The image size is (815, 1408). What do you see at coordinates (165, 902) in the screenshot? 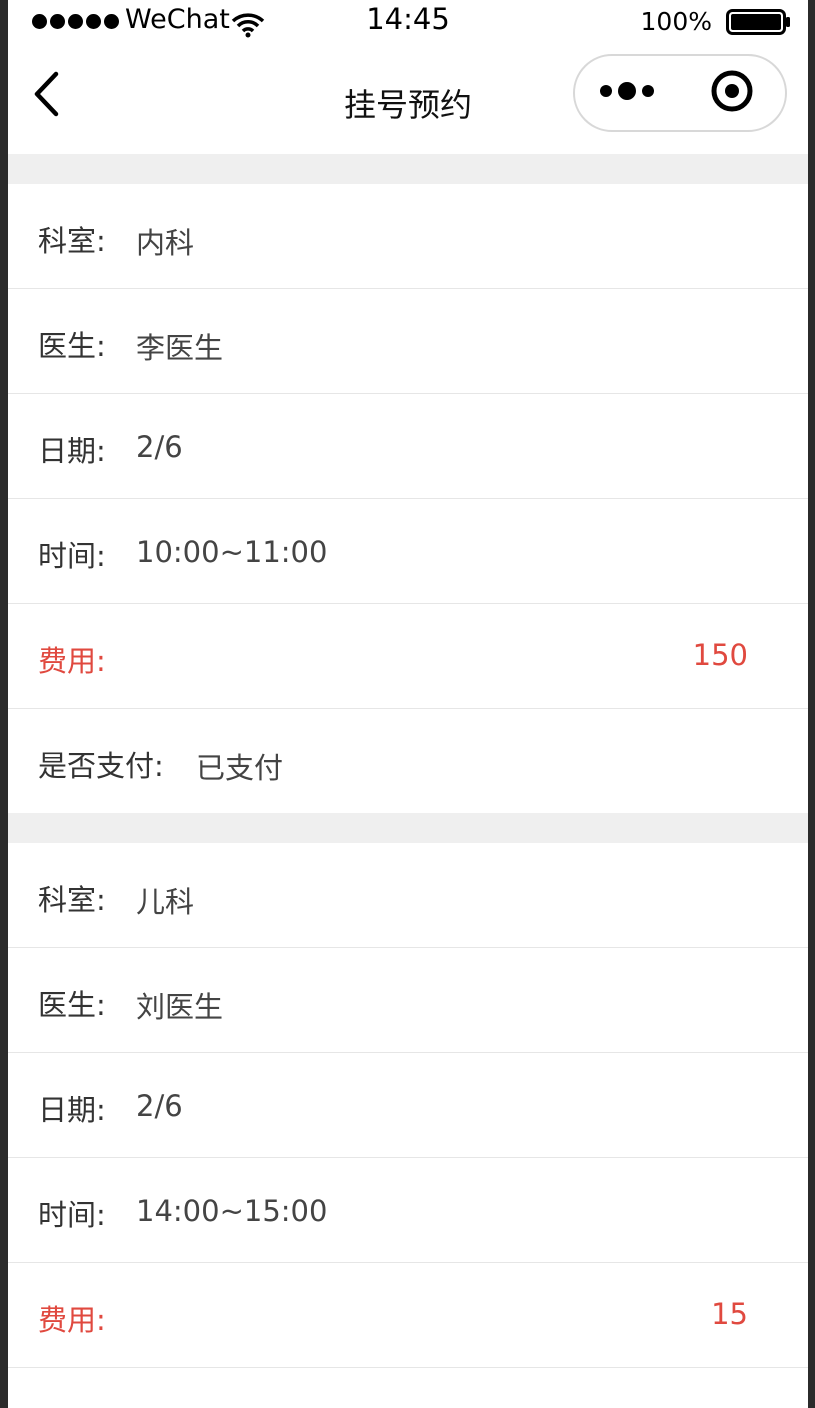
I see `department-value: 儿科` at bounding box center [165, 902].